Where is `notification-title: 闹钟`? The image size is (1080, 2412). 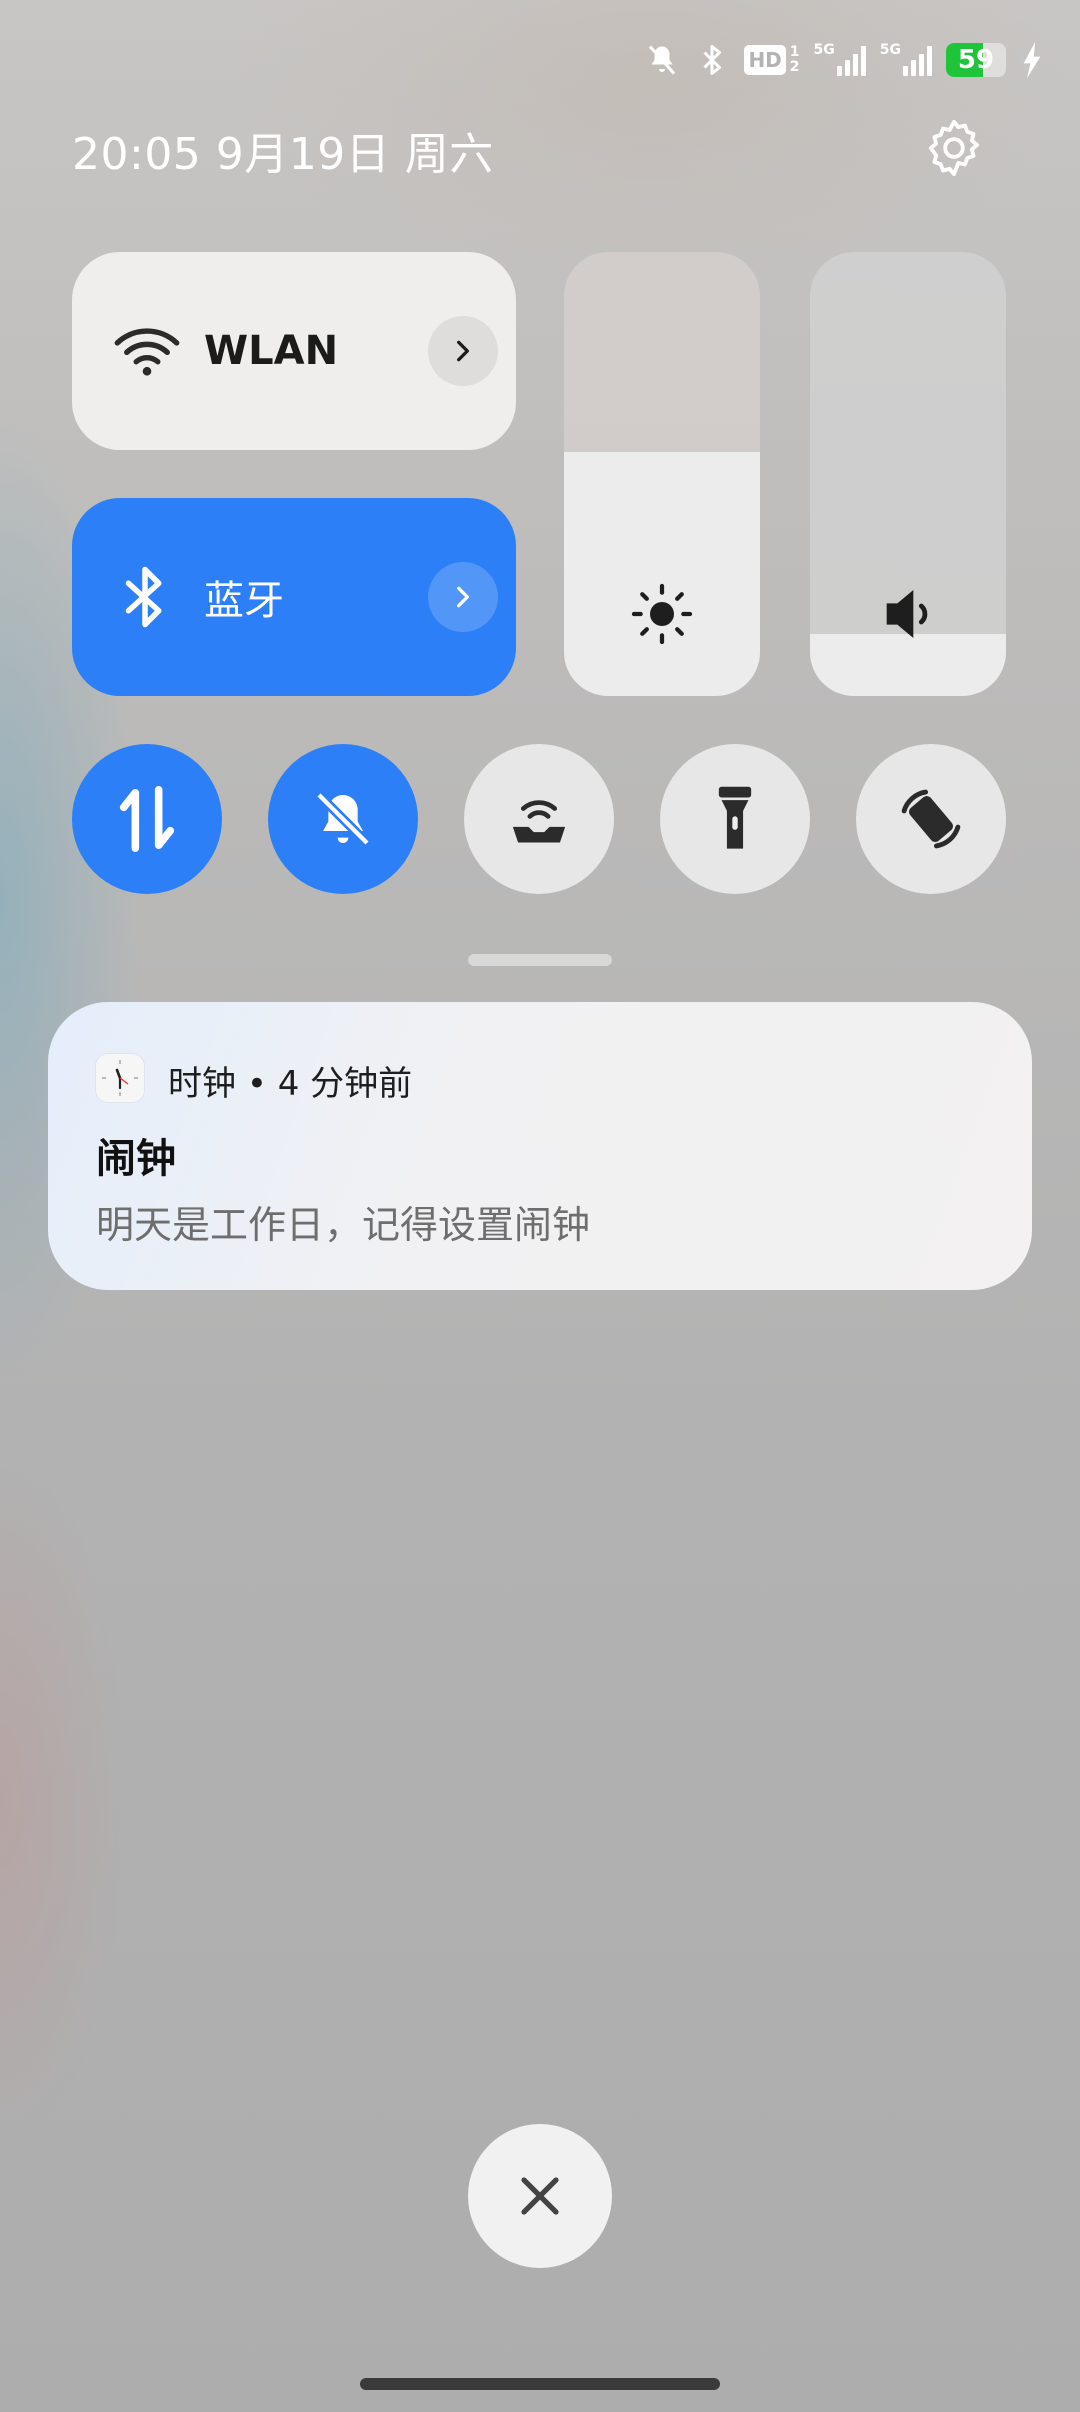
notification-title: 闹钟 is located at coordinates (136, 1159).